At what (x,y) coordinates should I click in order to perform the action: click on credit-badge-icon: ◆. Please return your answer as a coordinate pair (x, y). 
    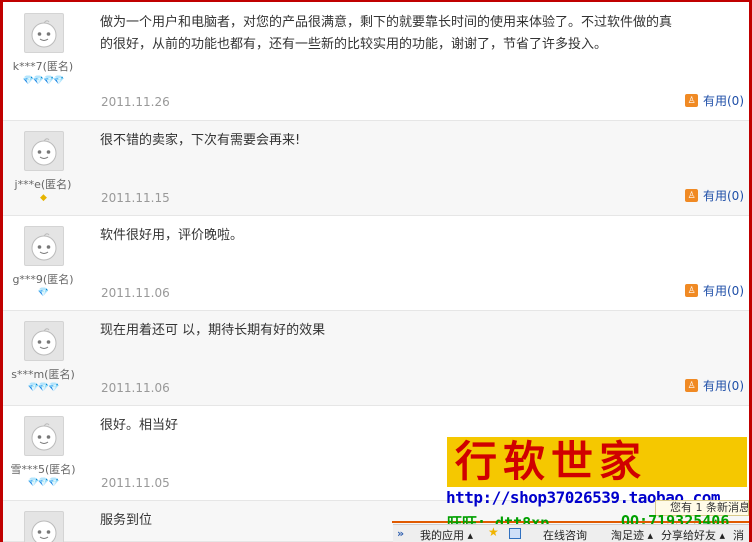
    Looking at the image, I should click on (43, 198).